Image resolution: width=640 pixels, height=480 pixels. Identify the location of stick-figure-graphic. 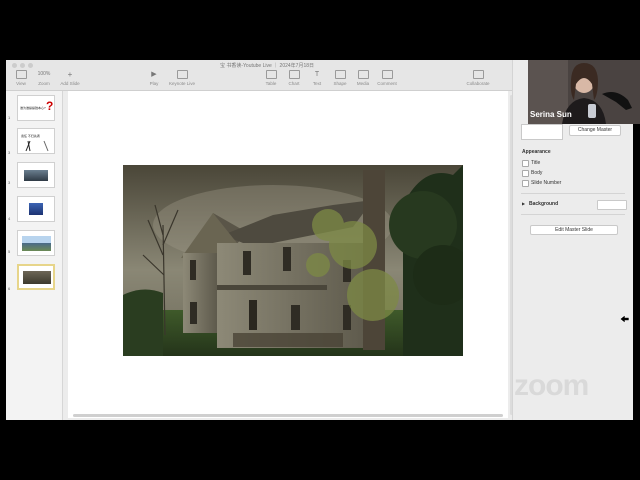
(37, 146).